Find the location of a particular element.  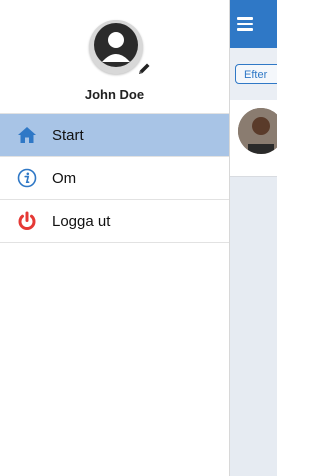

menu-item-om: Om is located at coordinates (114, 178).